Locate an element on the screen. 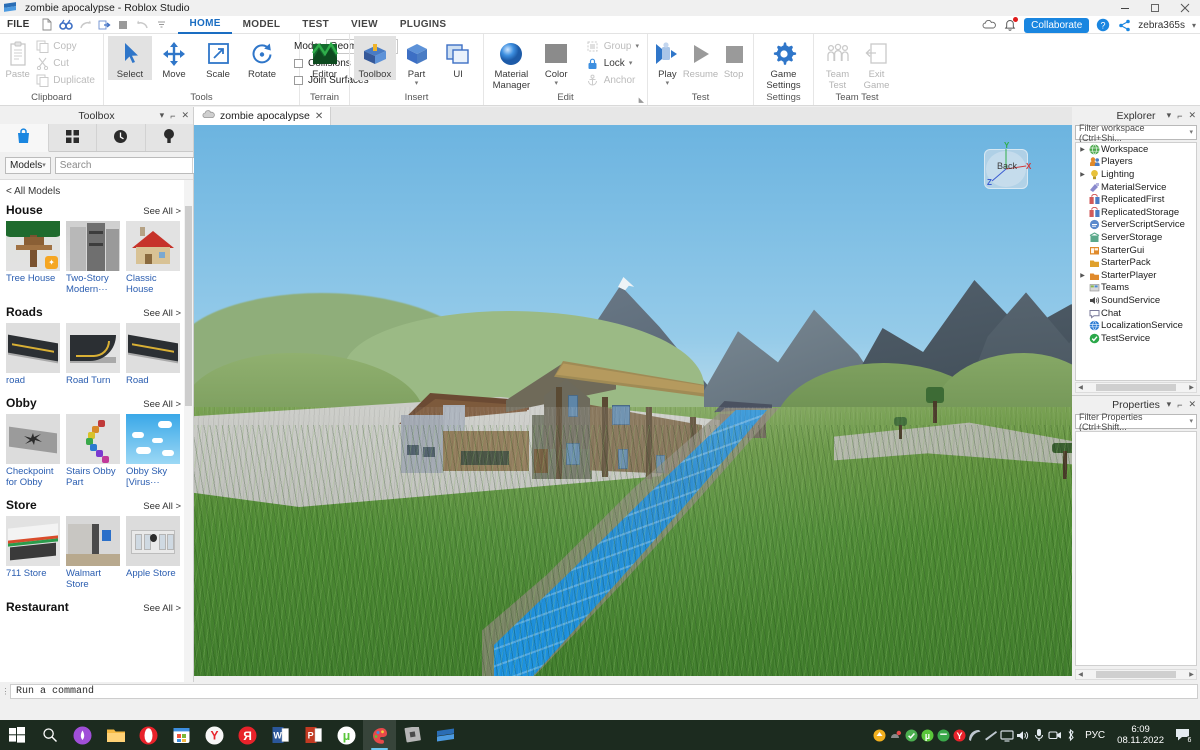 The width and height of the screenshot is (1200, 750). tree-item-serverstorage: ServerStorage is located at coordinates (1136, 237).